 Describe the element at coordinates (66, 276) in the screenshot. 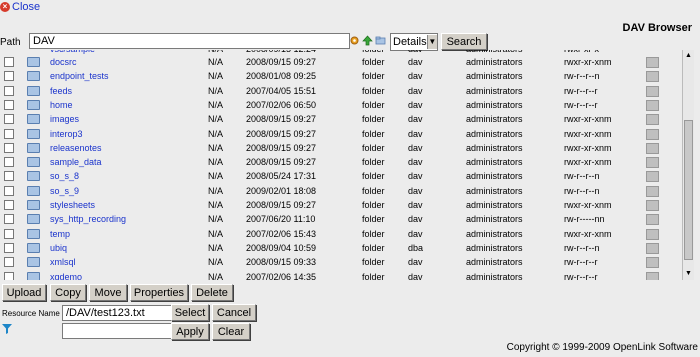

I see `folder-link: xqdemo` at that location.